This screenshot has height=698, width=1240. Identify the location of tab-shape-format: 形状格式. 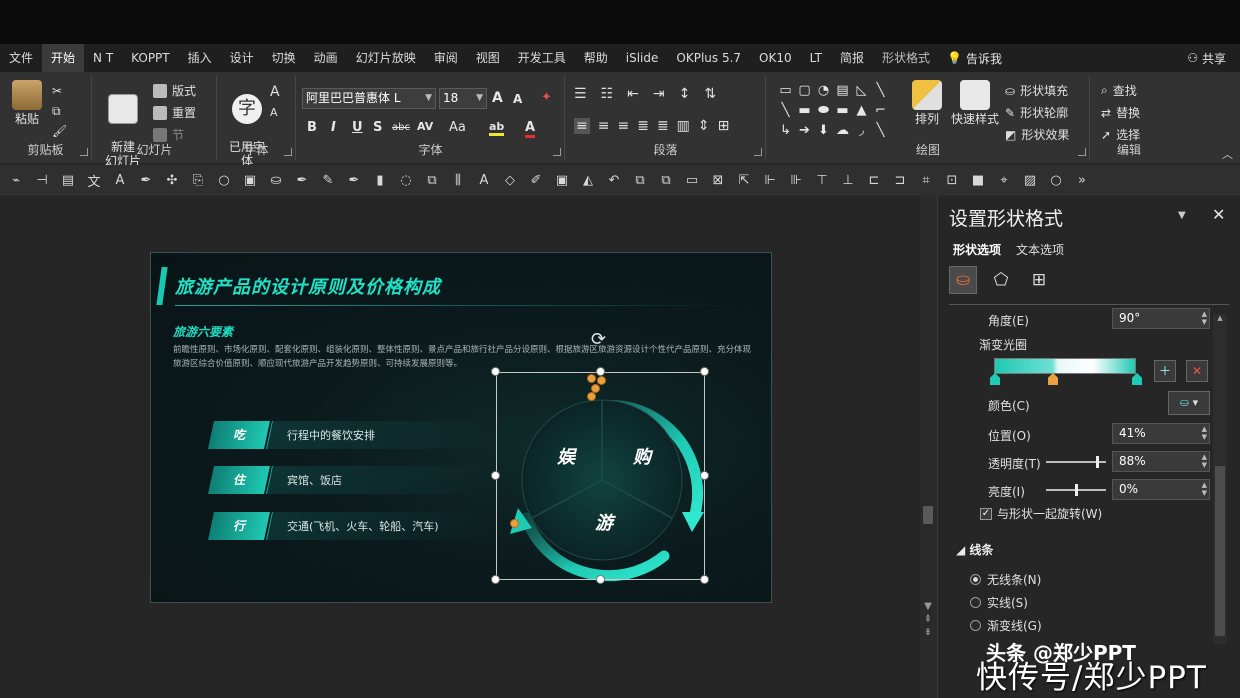
(906, 58).